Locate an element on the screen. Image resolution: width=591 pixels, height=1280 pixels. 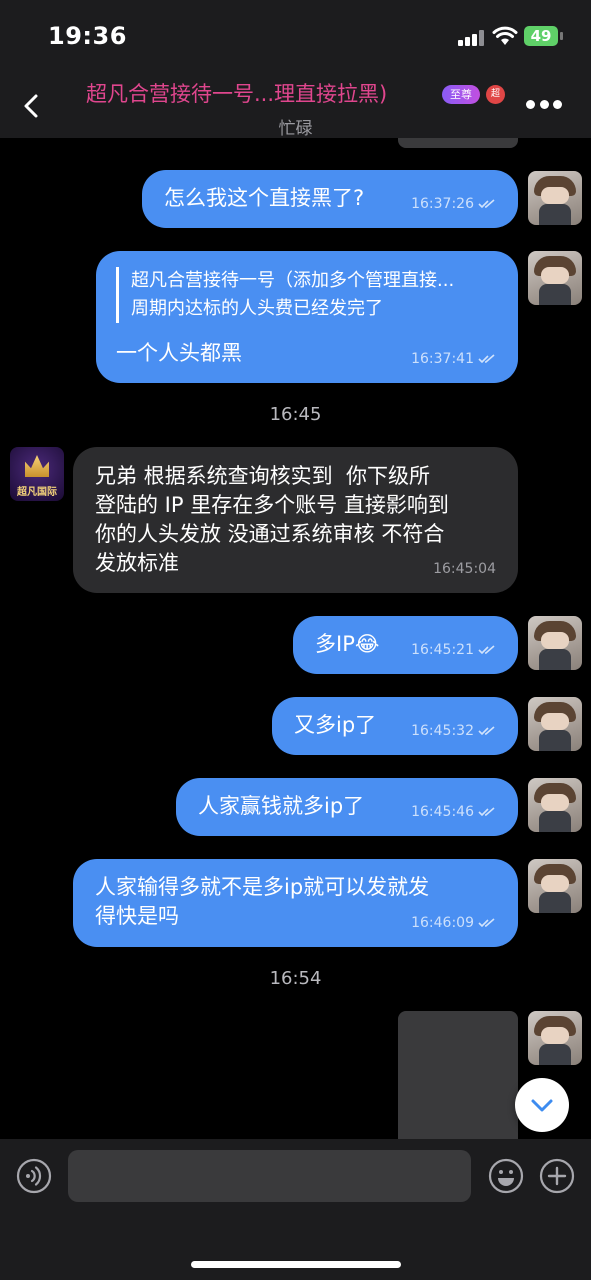
previous-media-edge is located at coordinates (458, 143).